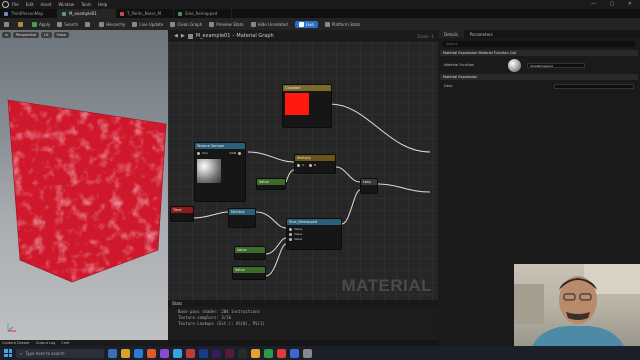  What do you see at coordinates (67, 24) in the screenshot?
I see `search-button: Search` at bounding box center [67, 24].